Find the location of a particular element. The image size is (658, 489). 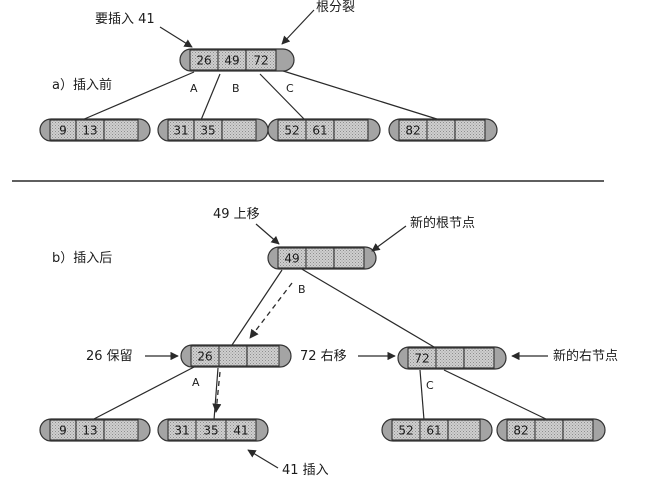

move-up-49-note: 49 上移 is located at coordinates (236, 214).